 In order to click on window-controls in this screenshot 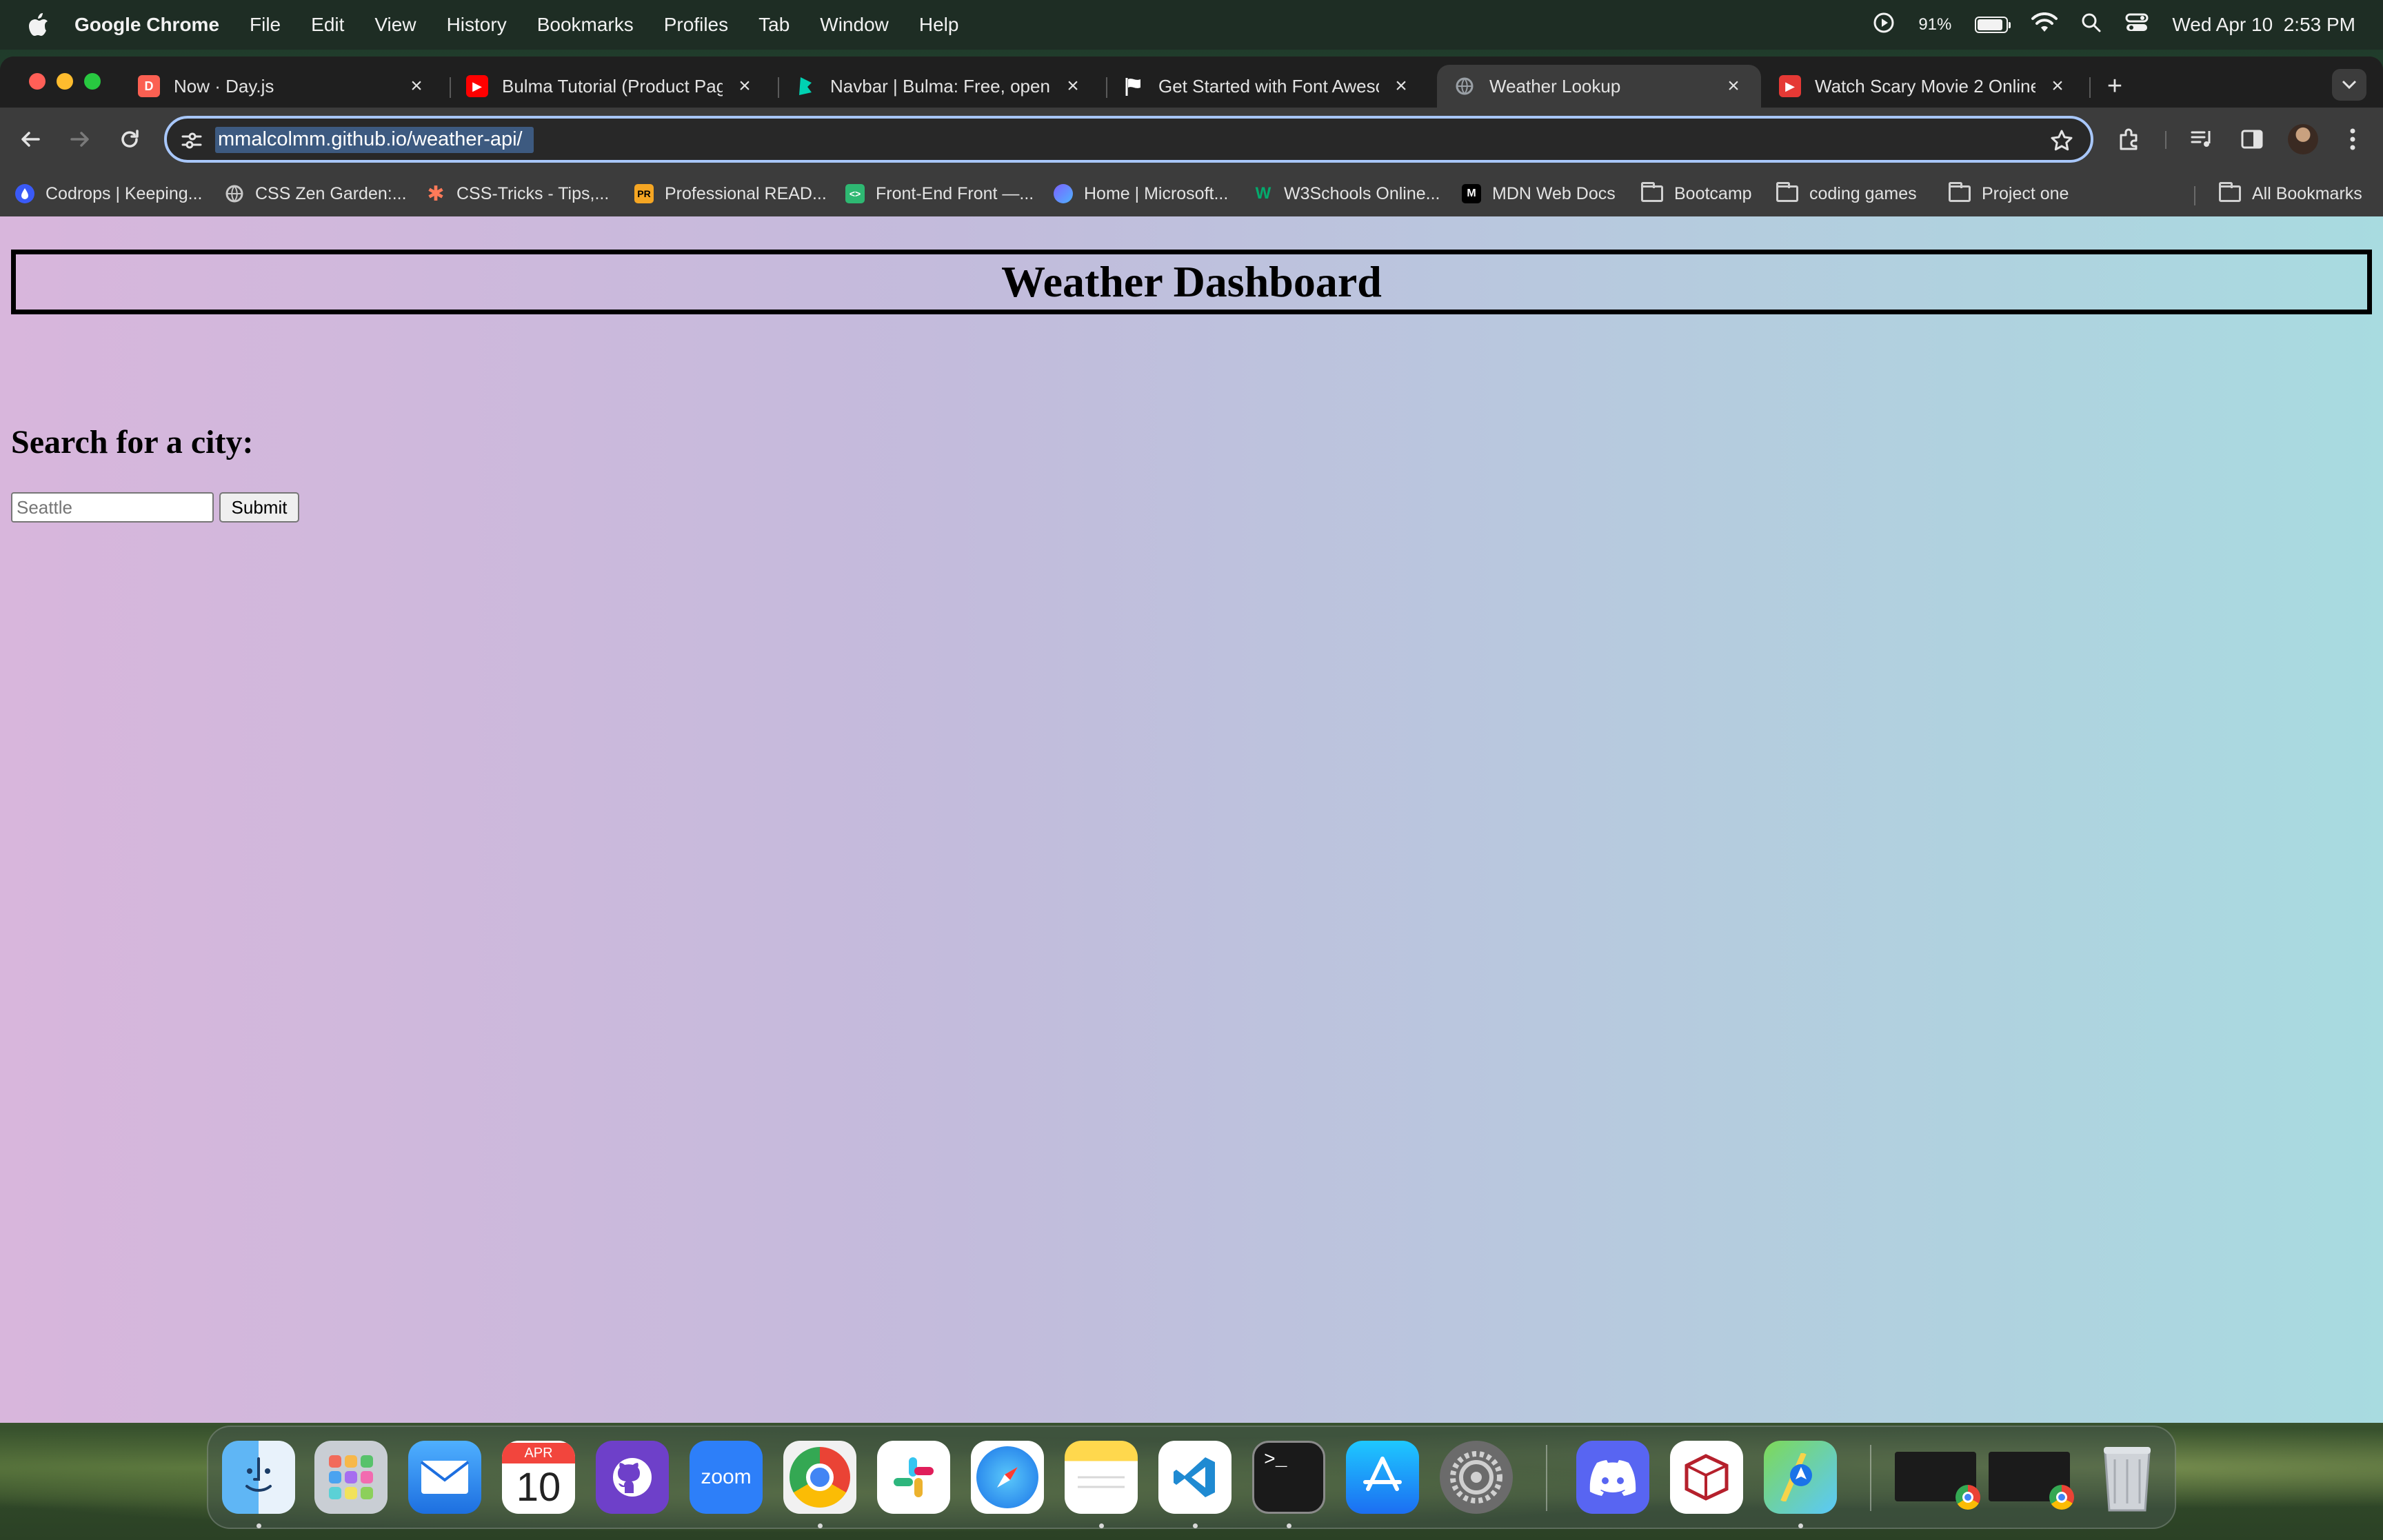, I will do `click(65, 82)`.